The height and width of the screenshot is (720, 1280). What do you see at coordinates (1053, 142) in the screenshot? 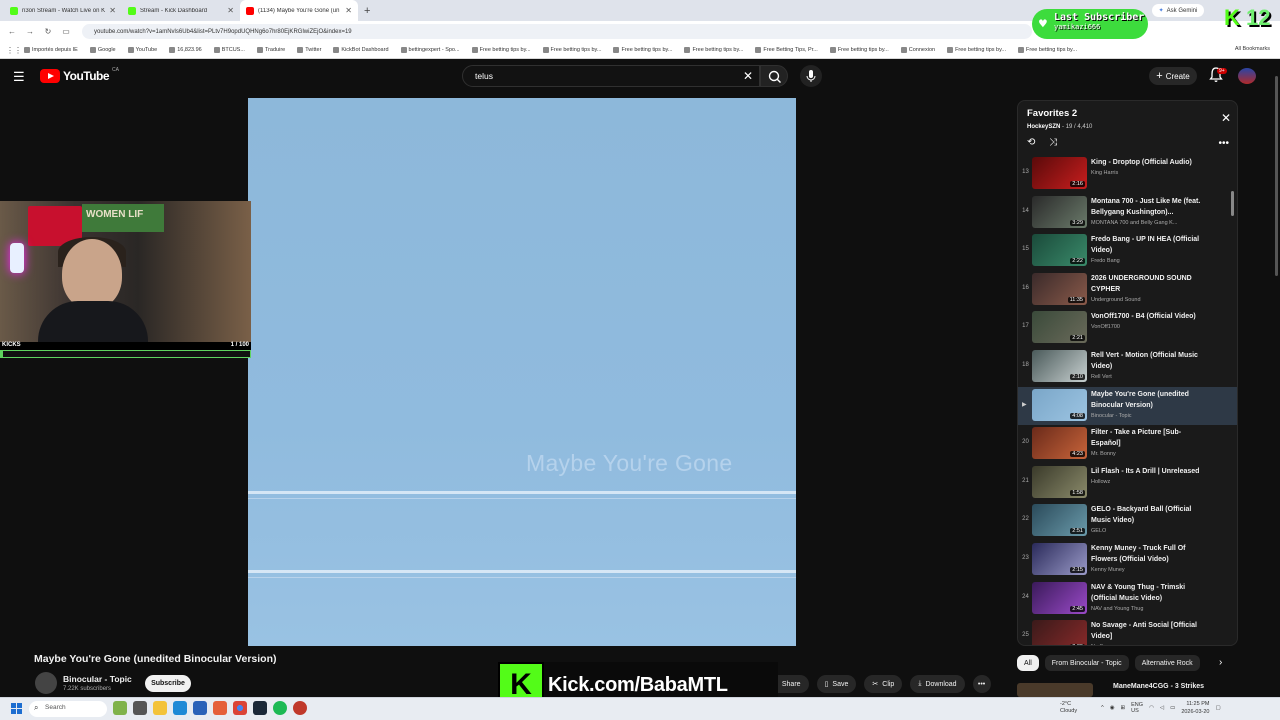
I see `shuffle-icon: ⤨` at bounding box center [1053, 142].